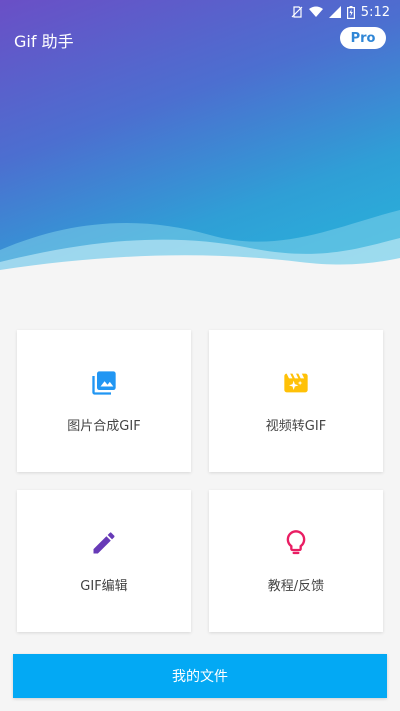  What do you see at coordinates (350, 12) in the screenshot?
I see `battery-icon` at bounding box center [350, 12].